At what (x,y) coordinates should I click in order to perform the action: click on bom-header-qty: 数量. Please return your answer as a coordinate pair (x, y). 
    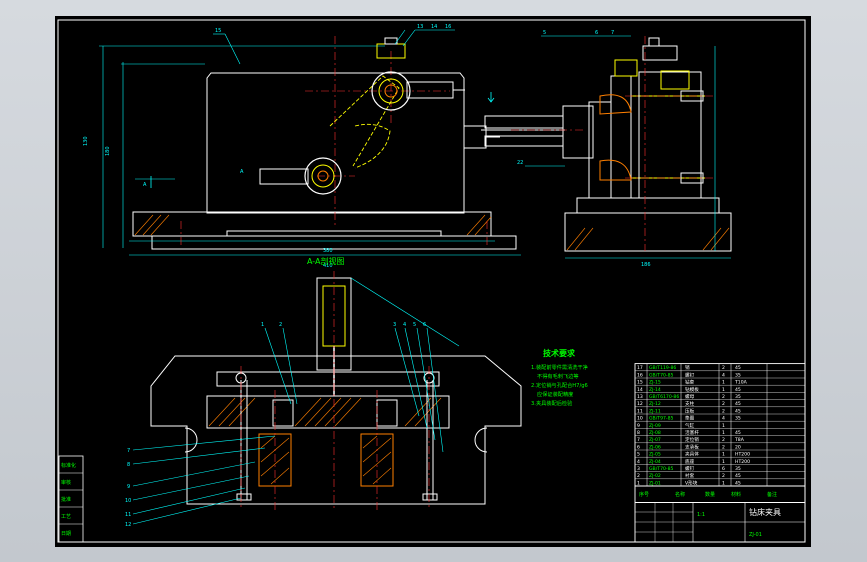
    Looking at the image, I should click on (710, 494).